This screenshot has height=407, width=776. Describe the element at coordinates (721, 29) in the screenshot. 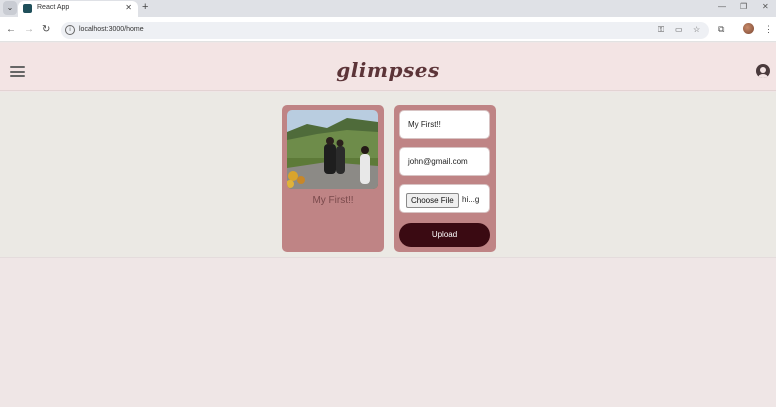

I see `extensions-icon: ⧉` at that location.